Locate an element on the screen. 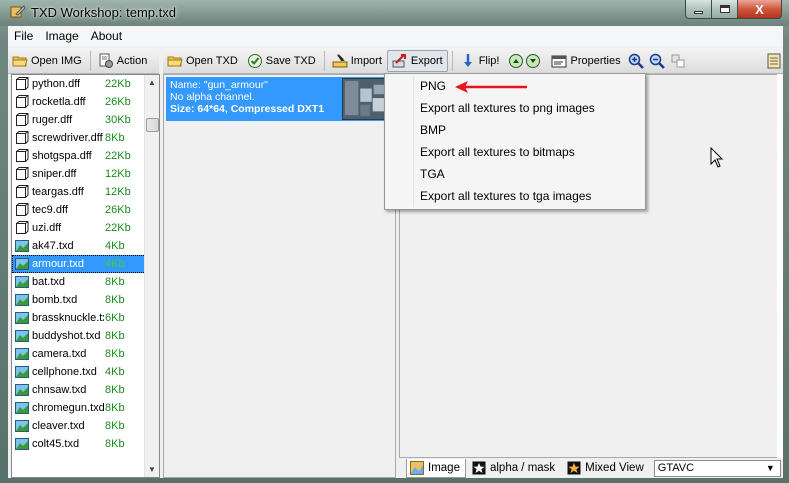  file-list-item: ruger.dff 30Kb is located at coordinates (79, 120).